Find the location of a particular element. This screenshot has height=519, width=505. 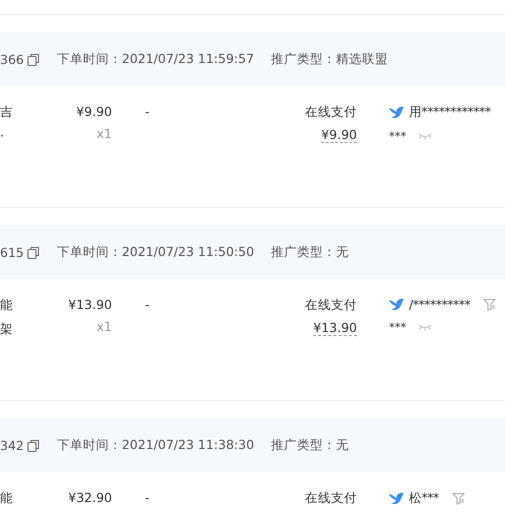

product-name: 吉 is located at coordinates (7, 112).